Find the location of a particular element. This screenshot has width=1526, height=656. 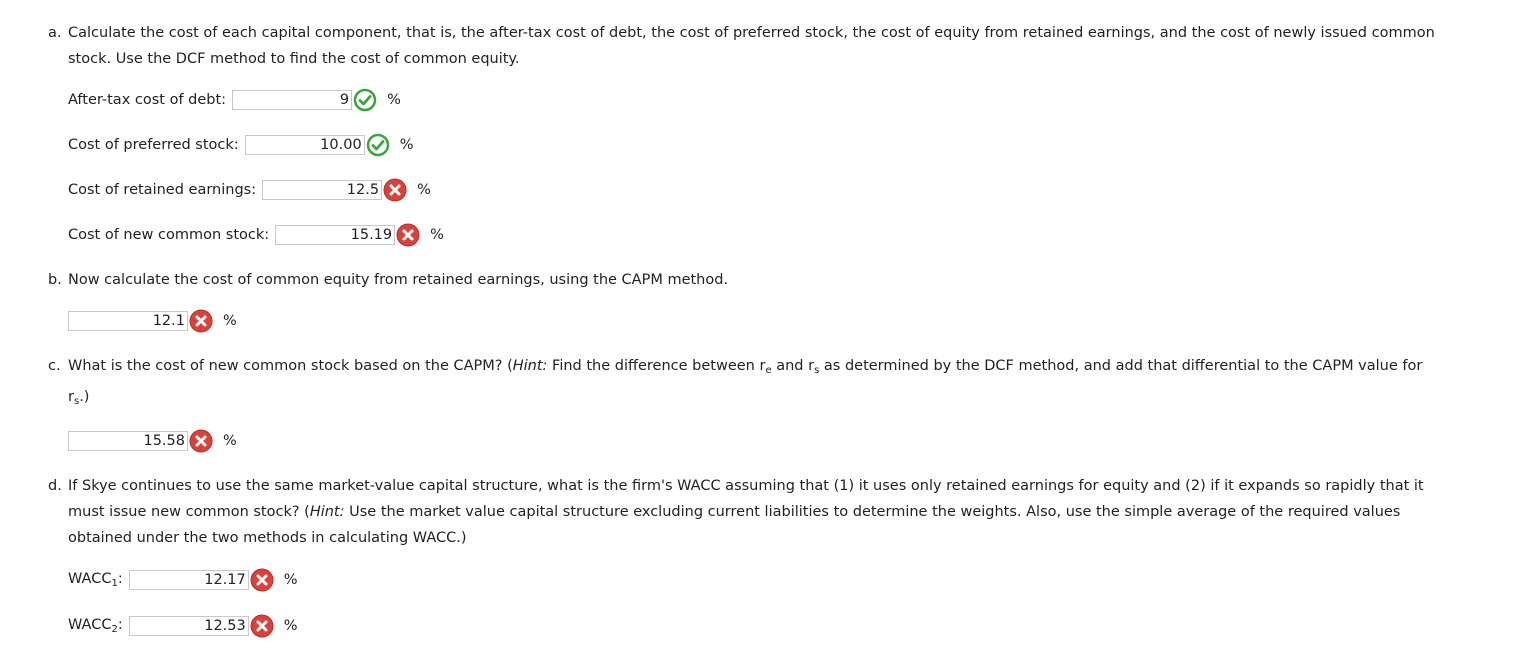

answer-row-retained-earnings: Cost of retained earnings: 12.5 % is located at coordinates (249, 190).